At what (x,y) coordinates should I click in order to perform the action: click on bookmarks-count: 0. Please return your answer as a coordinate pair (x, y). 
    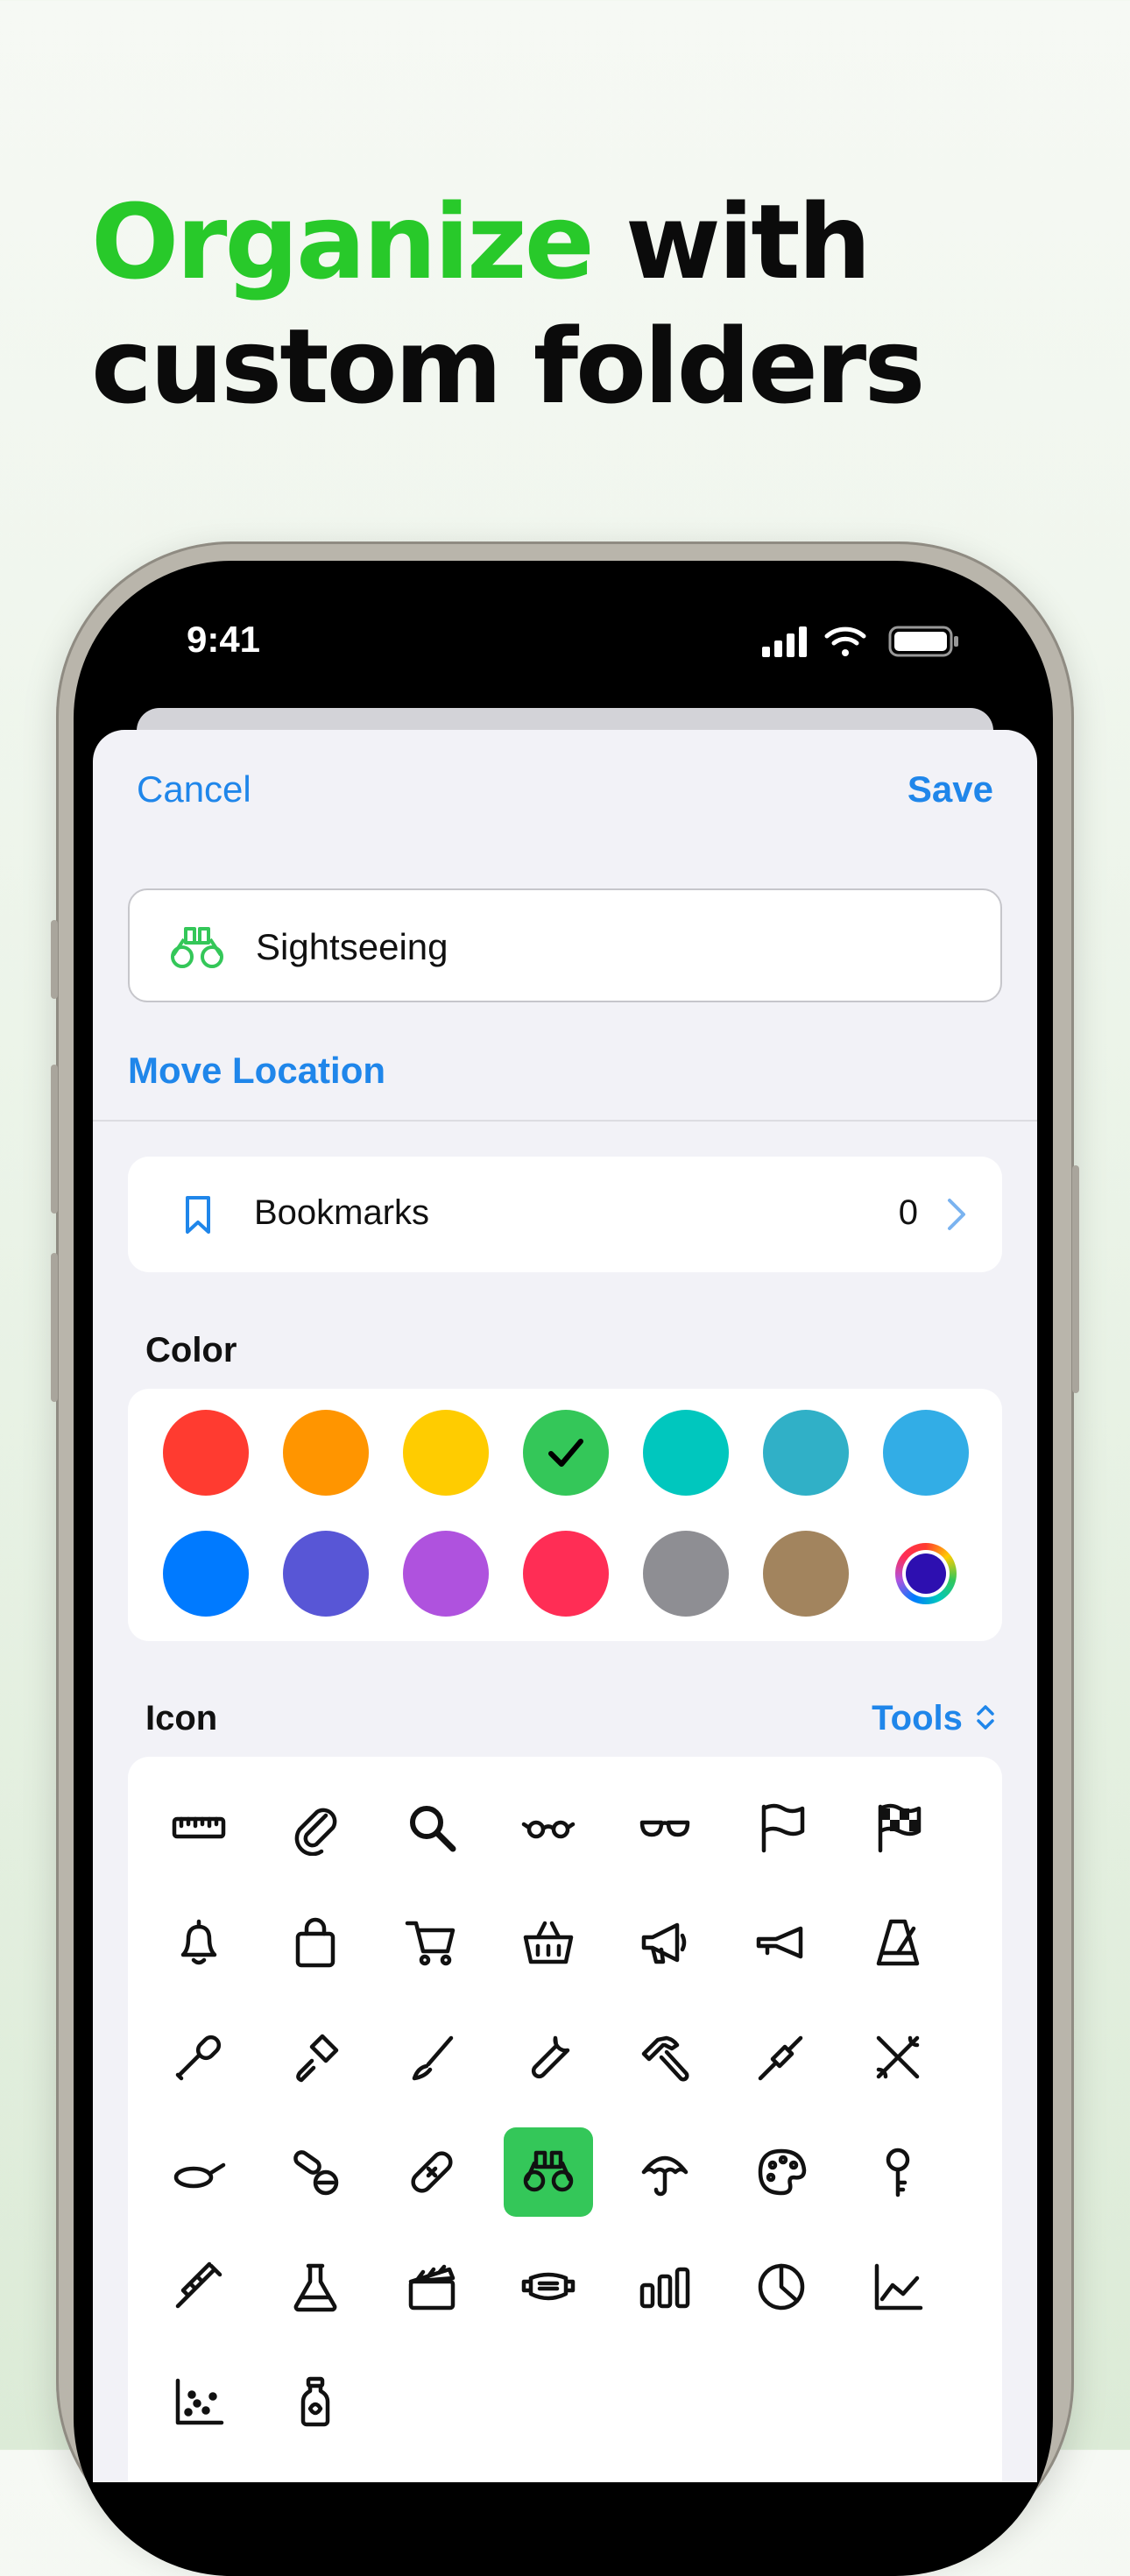
    Looking at the image, I should click on (908, 1212).